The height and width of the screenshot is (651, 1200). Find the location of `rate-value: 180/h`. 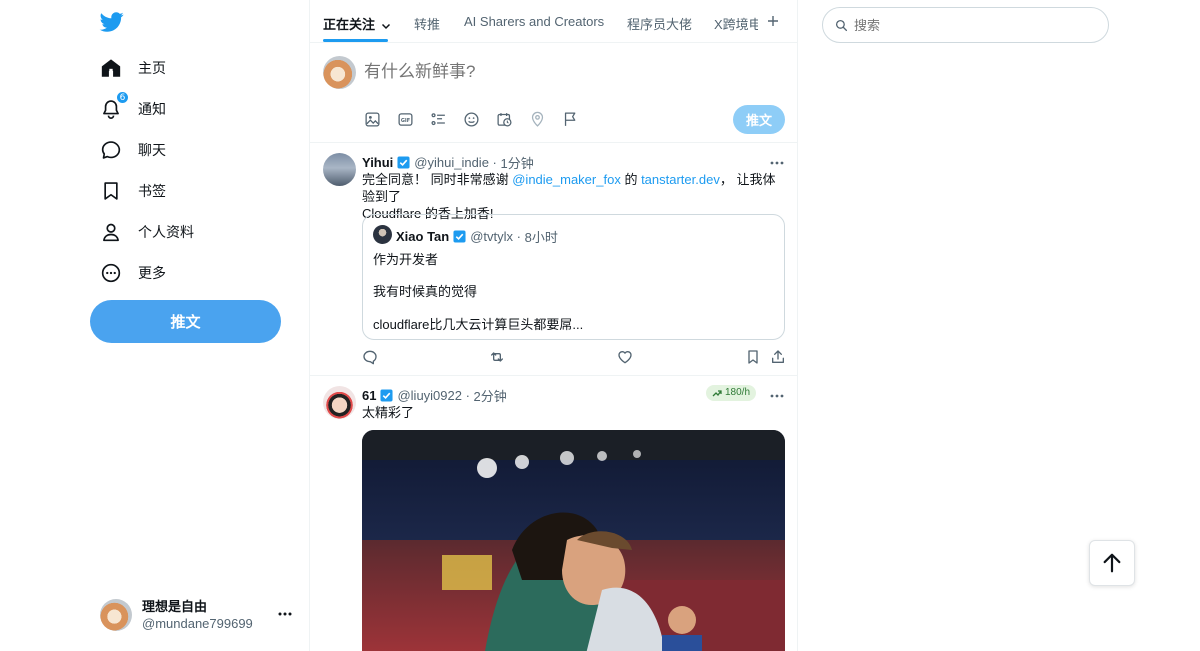

rate-value: 180/h is located at coordinates (738, 392).